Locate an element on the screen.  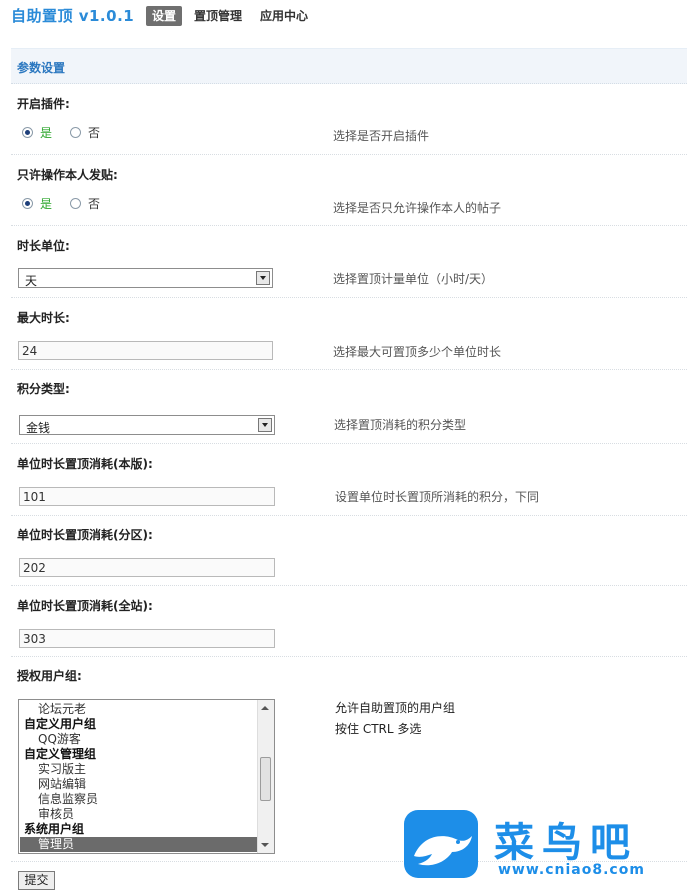
enable-plugin-no-radio is located at coordinates (76, 132).